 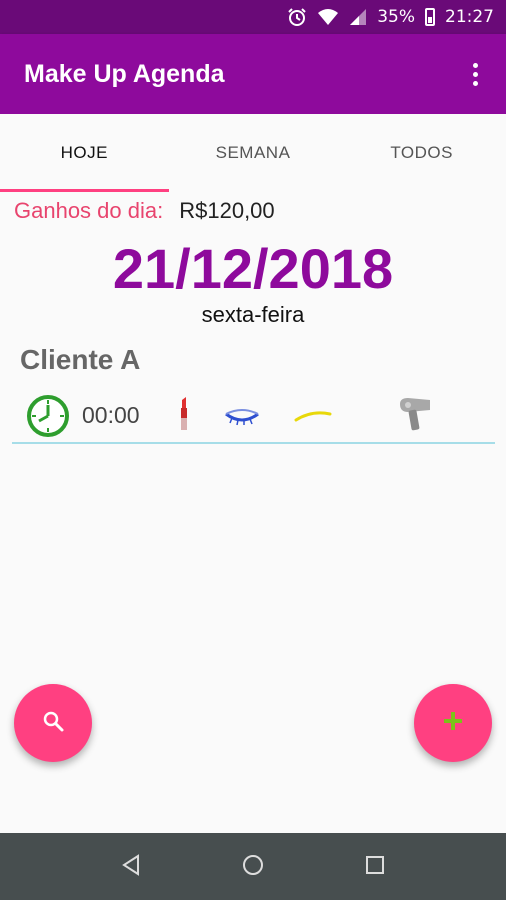 I want to click on daily-earnings: Ganhos do dia: R$120,00, so click(x=144, y=211).